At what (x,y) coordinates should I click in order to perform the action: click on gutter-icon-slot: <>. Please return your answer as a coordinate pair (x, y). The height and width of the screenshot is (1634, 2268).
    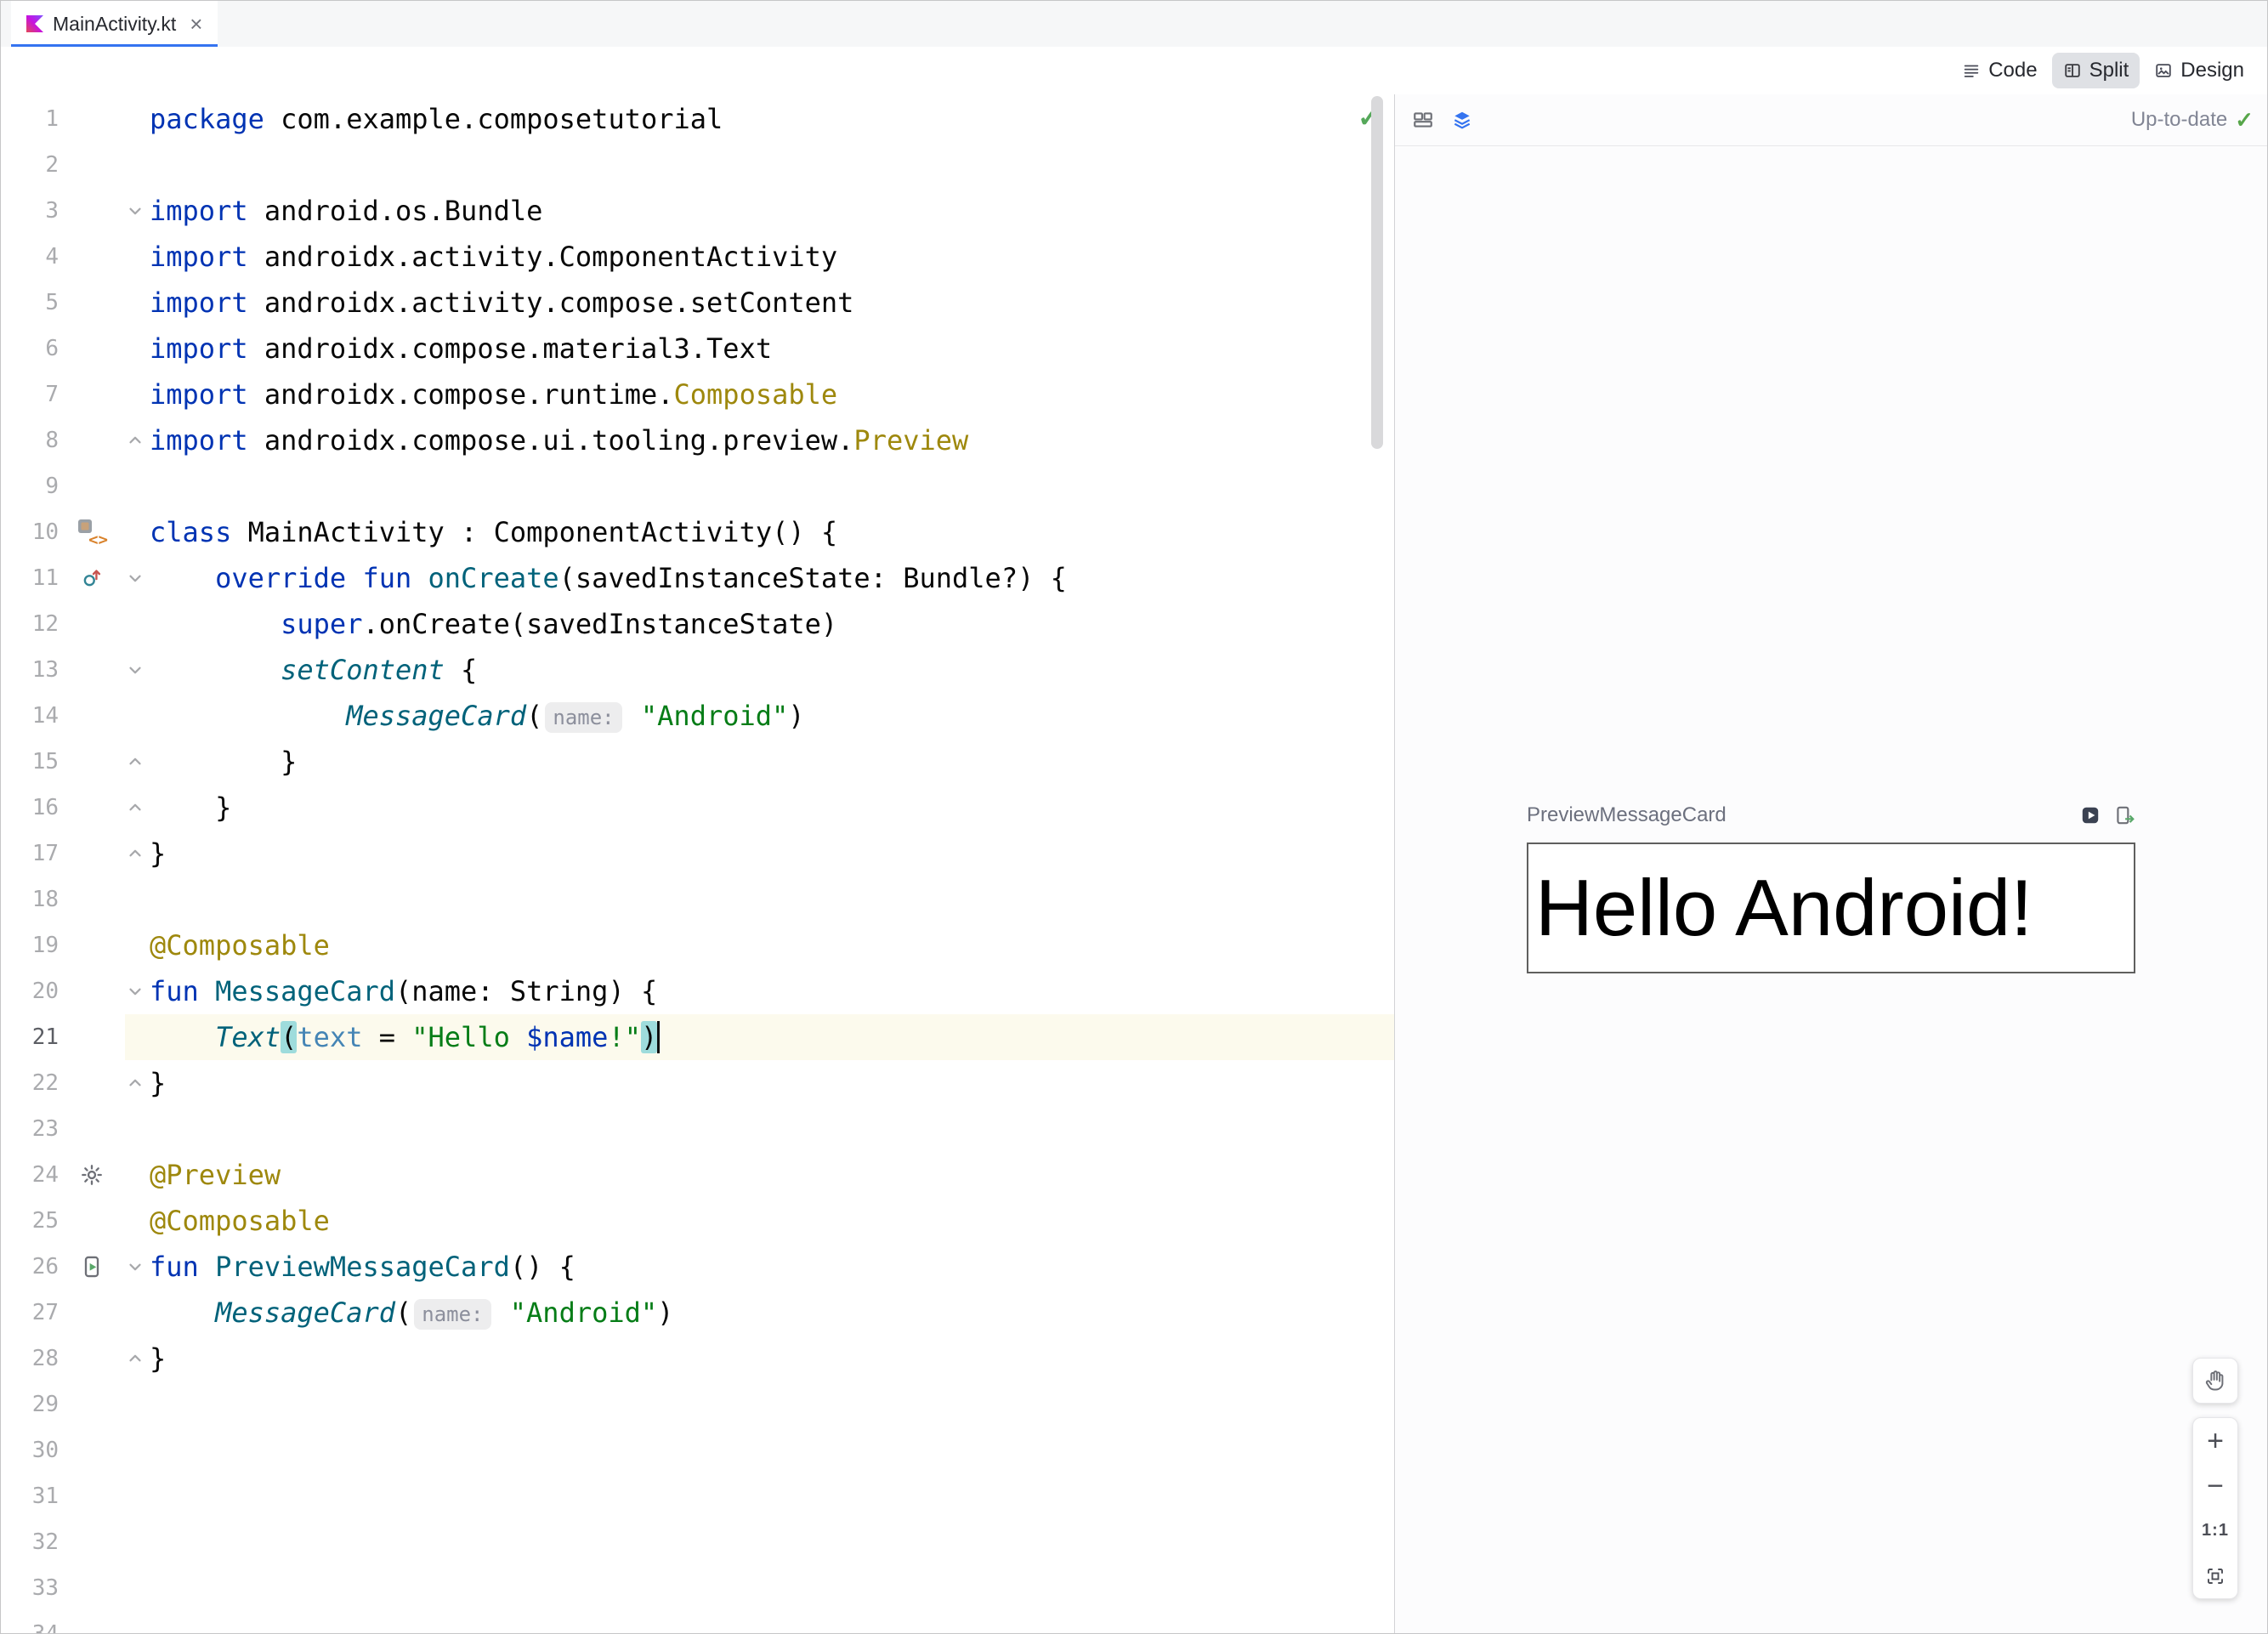
    Looking at the image, I should click on (92, 532).